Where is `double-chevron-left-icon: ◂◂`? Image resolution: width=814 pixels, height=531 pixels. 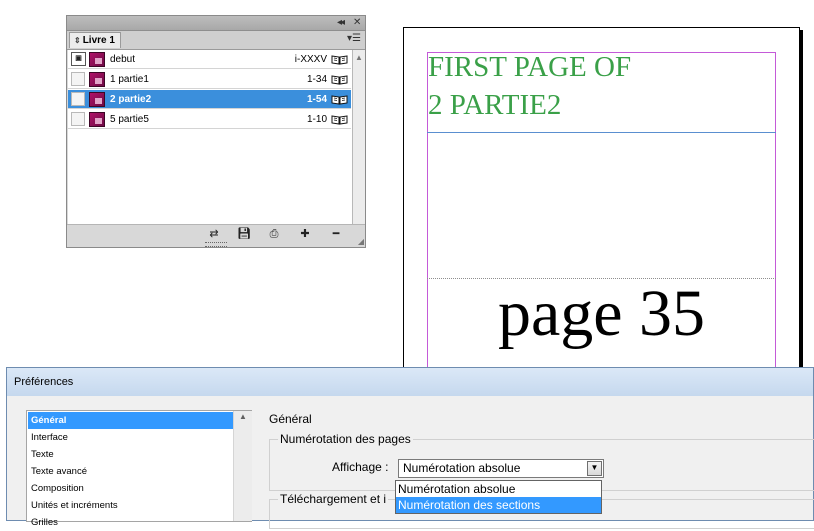
double-chevron-left-icon: ◂◂ is located at coordinates (341, 23).